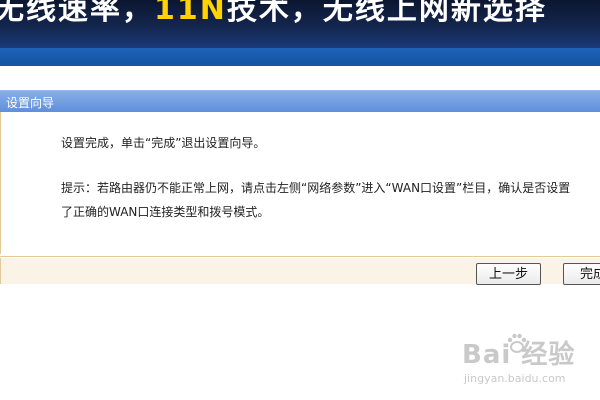 The image size is (600, 400). What do you see at coordinates (300, 101) in the screenshot?
I see `wizard-header: 设置向导` at bounding box center [300, 101].